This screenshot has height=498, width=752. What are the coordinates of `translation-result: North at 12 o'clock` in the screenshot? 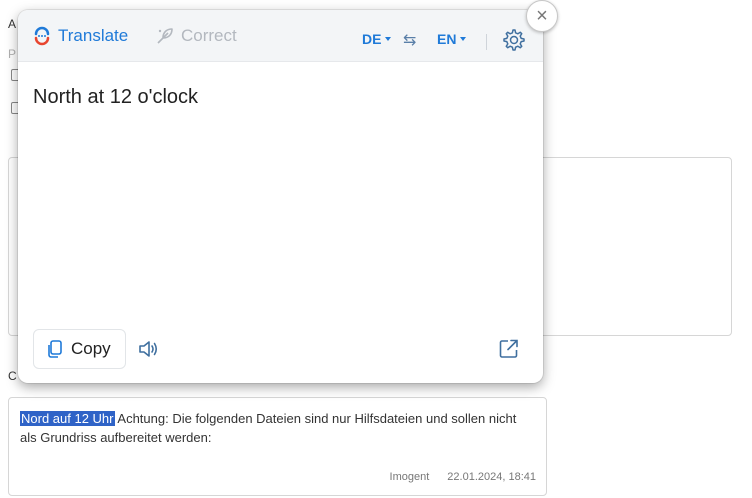 It's located at (116, 97).